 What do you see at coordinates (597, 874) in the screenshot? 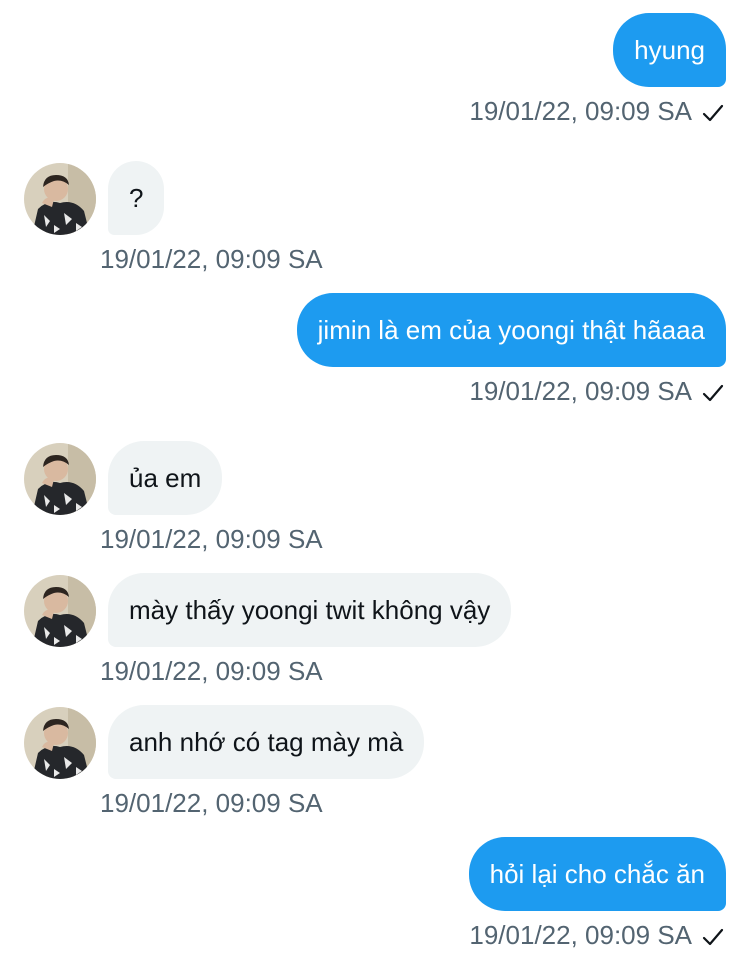
I see `message-bubble-outgoing: hỏi lại cho chắc ăn` at bounding box center [597, 874].